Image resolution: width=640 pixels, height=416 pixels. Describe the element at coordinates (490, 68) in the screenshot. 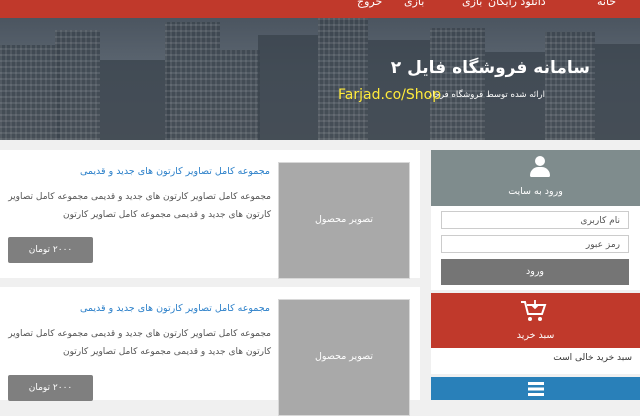

I see `site-title: سامانه فروشگاه فایل ۲` at that location.